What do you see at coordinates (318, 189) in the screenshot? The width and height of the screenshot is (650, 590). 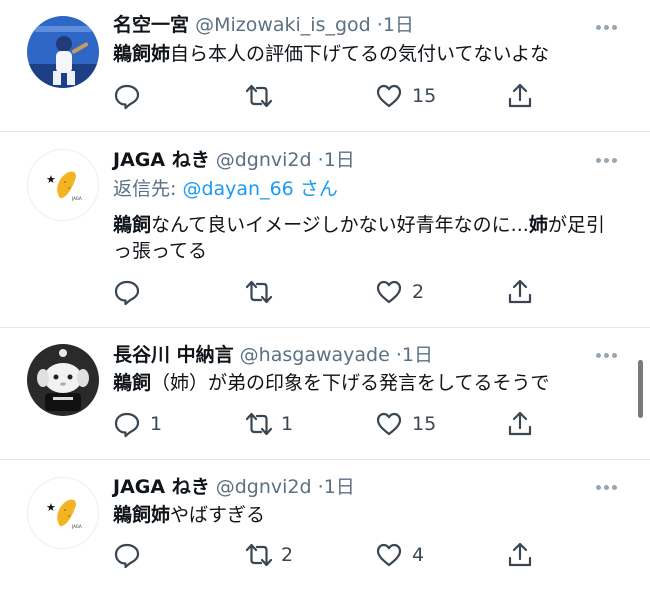 I see `reply-suffix: さん` at bounding box center [318, 189].